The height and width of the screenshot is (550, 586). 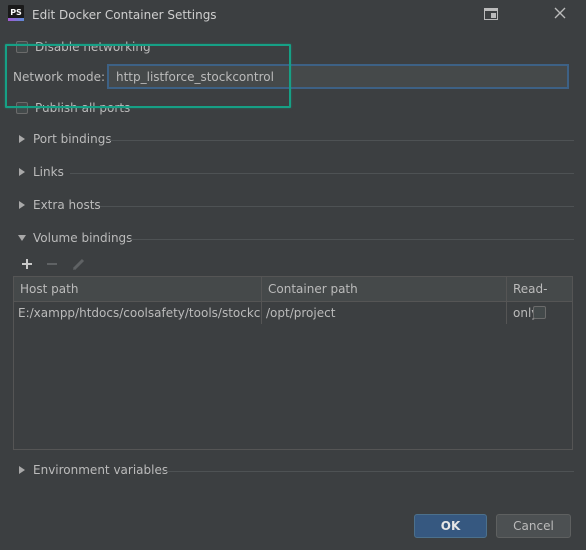 What do you see at coordinates (533, 526) in the screenshot?
I see `cancel-button: Cancel` at bounding box center [533, 526].